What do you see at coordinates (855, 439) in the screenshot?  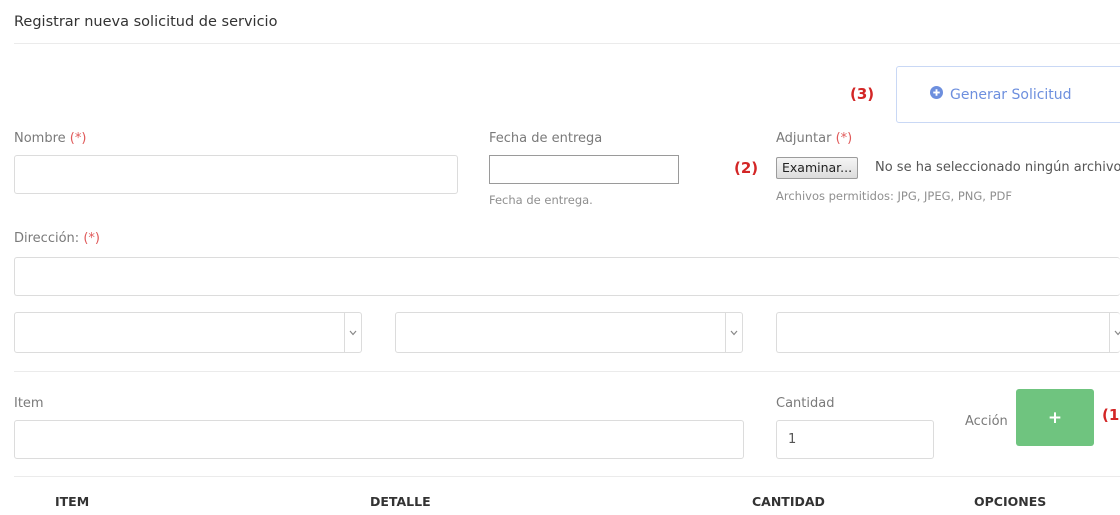 I see `quantity-input: 1` at bounding box center [855, 439].